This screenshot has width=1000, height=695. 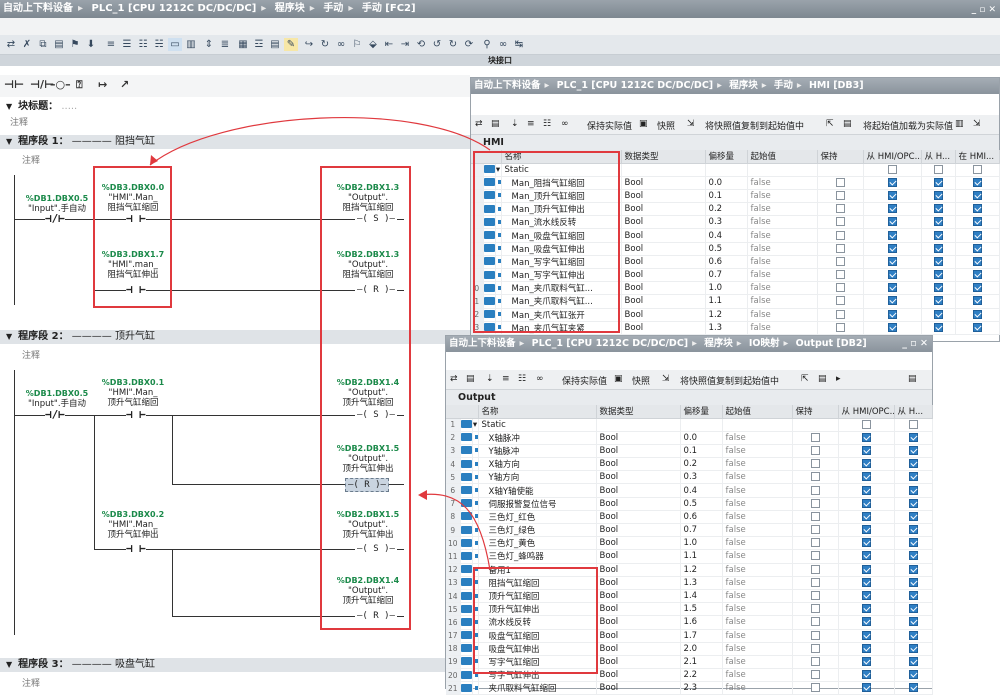 What do you see at coordinates (235, 665) in the screenshot?
I see `network-3-header: ▼ 程序段 3： ———— 吸盘气缸` at bounding box center [235, 665].